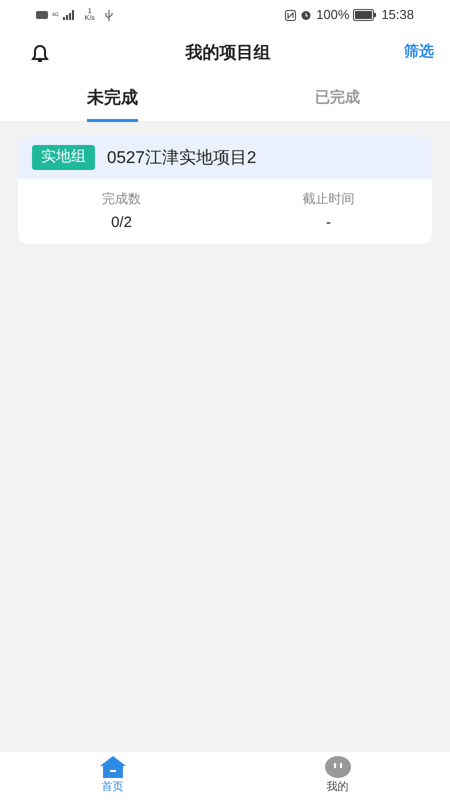  I want to click on signal-icon, so click(68, 15).